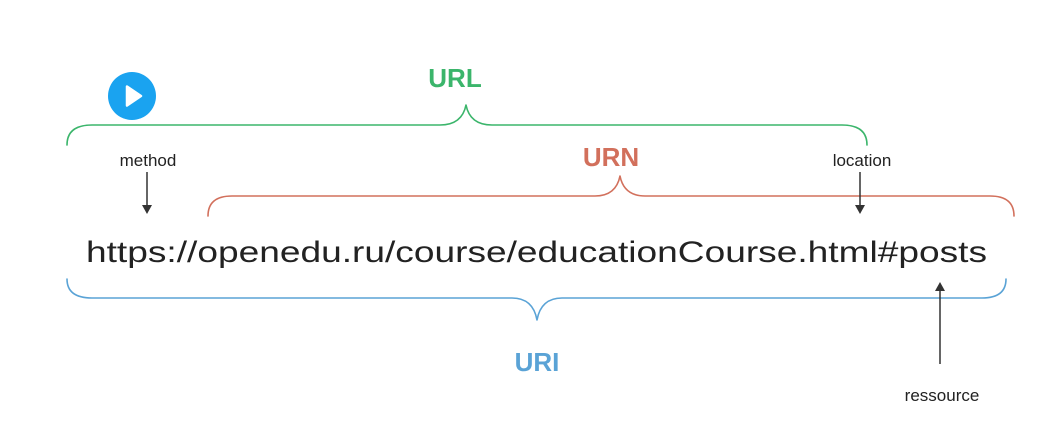  I want to click on url-brace, so click(467, 125).